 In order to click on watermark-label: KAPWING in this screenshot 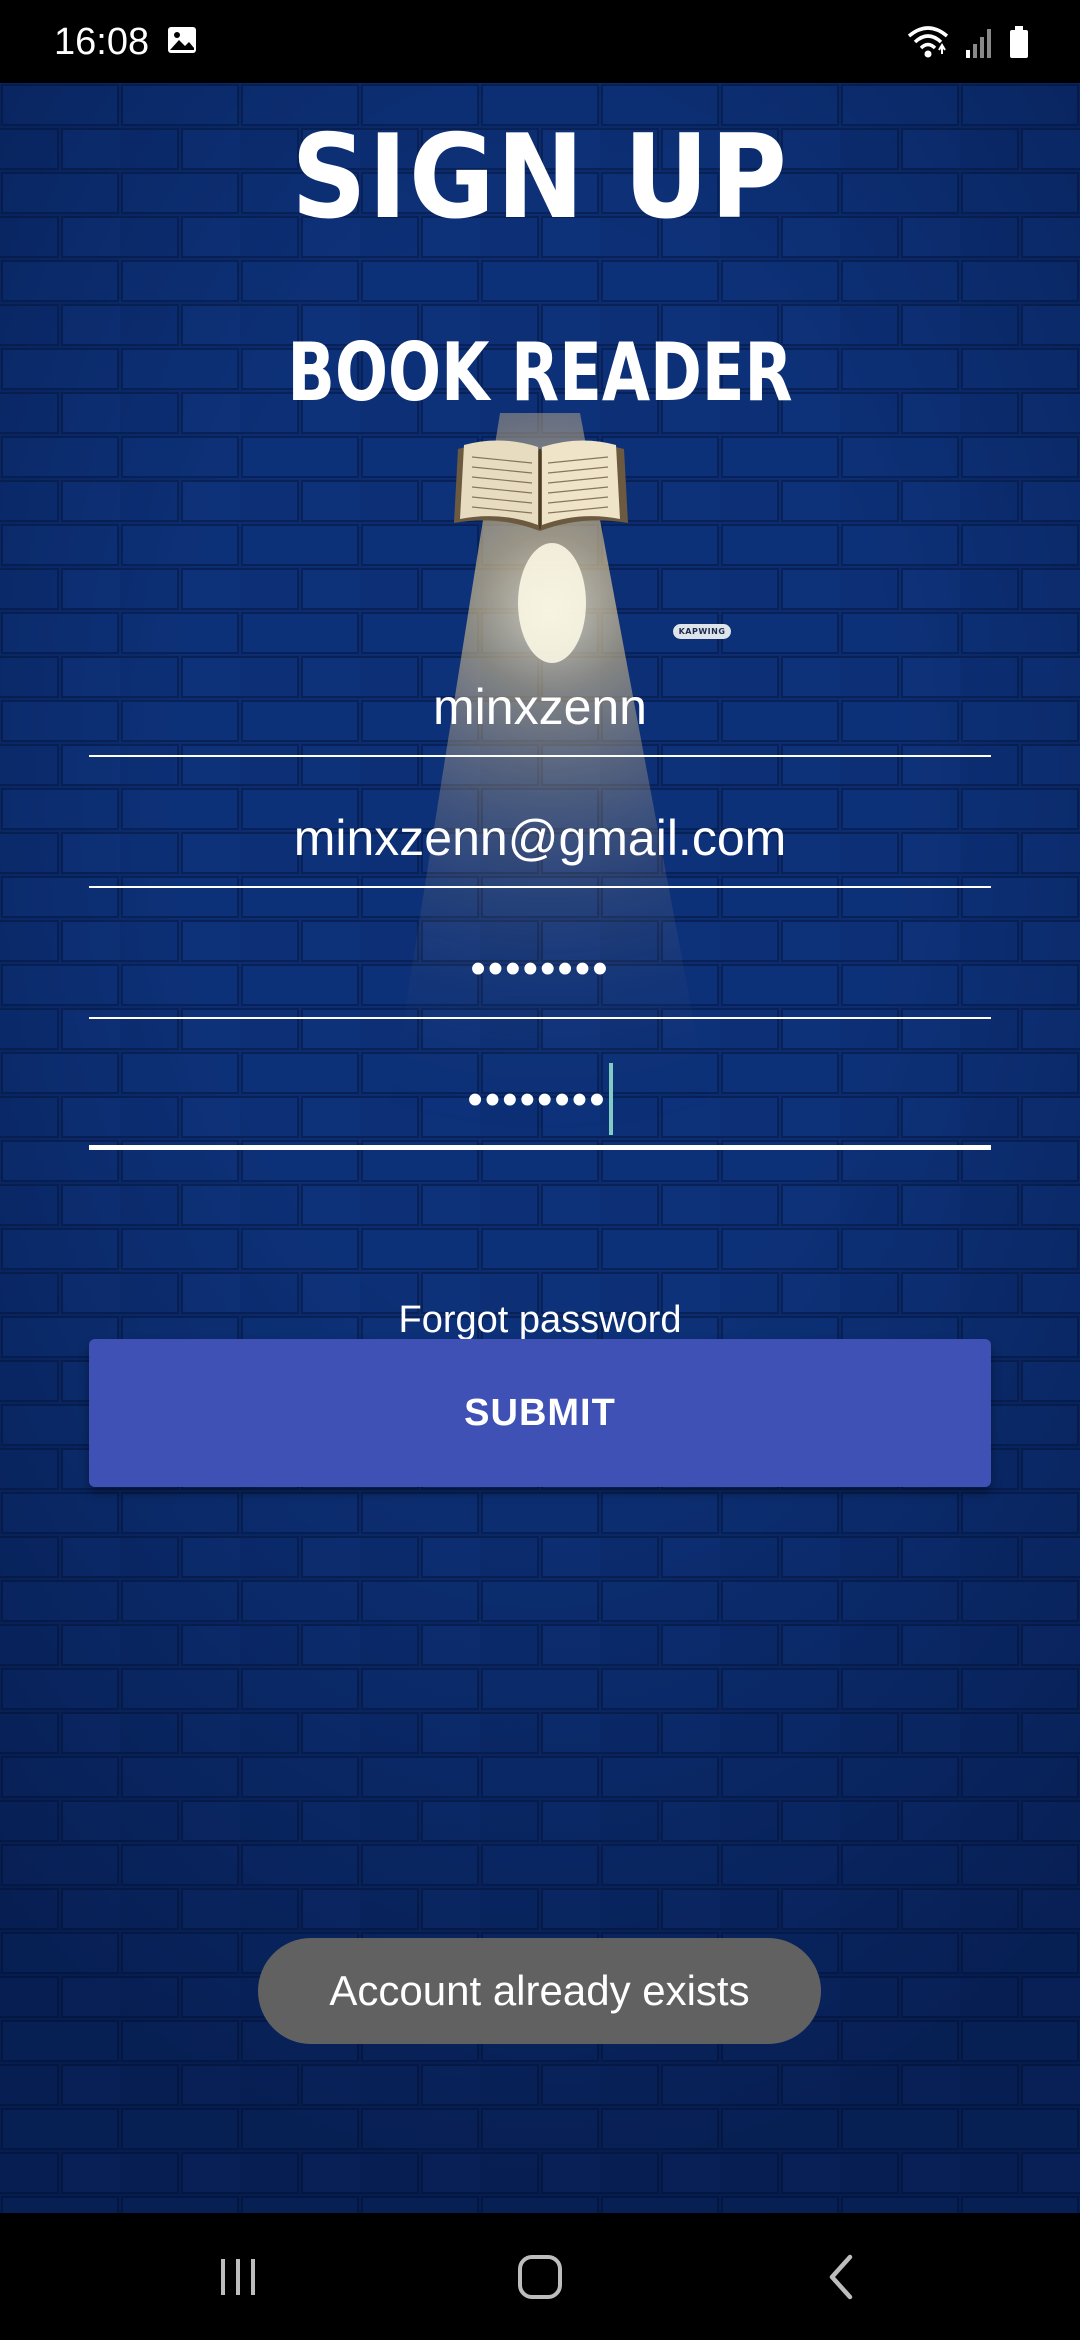, I will do `click(702, 631)`.